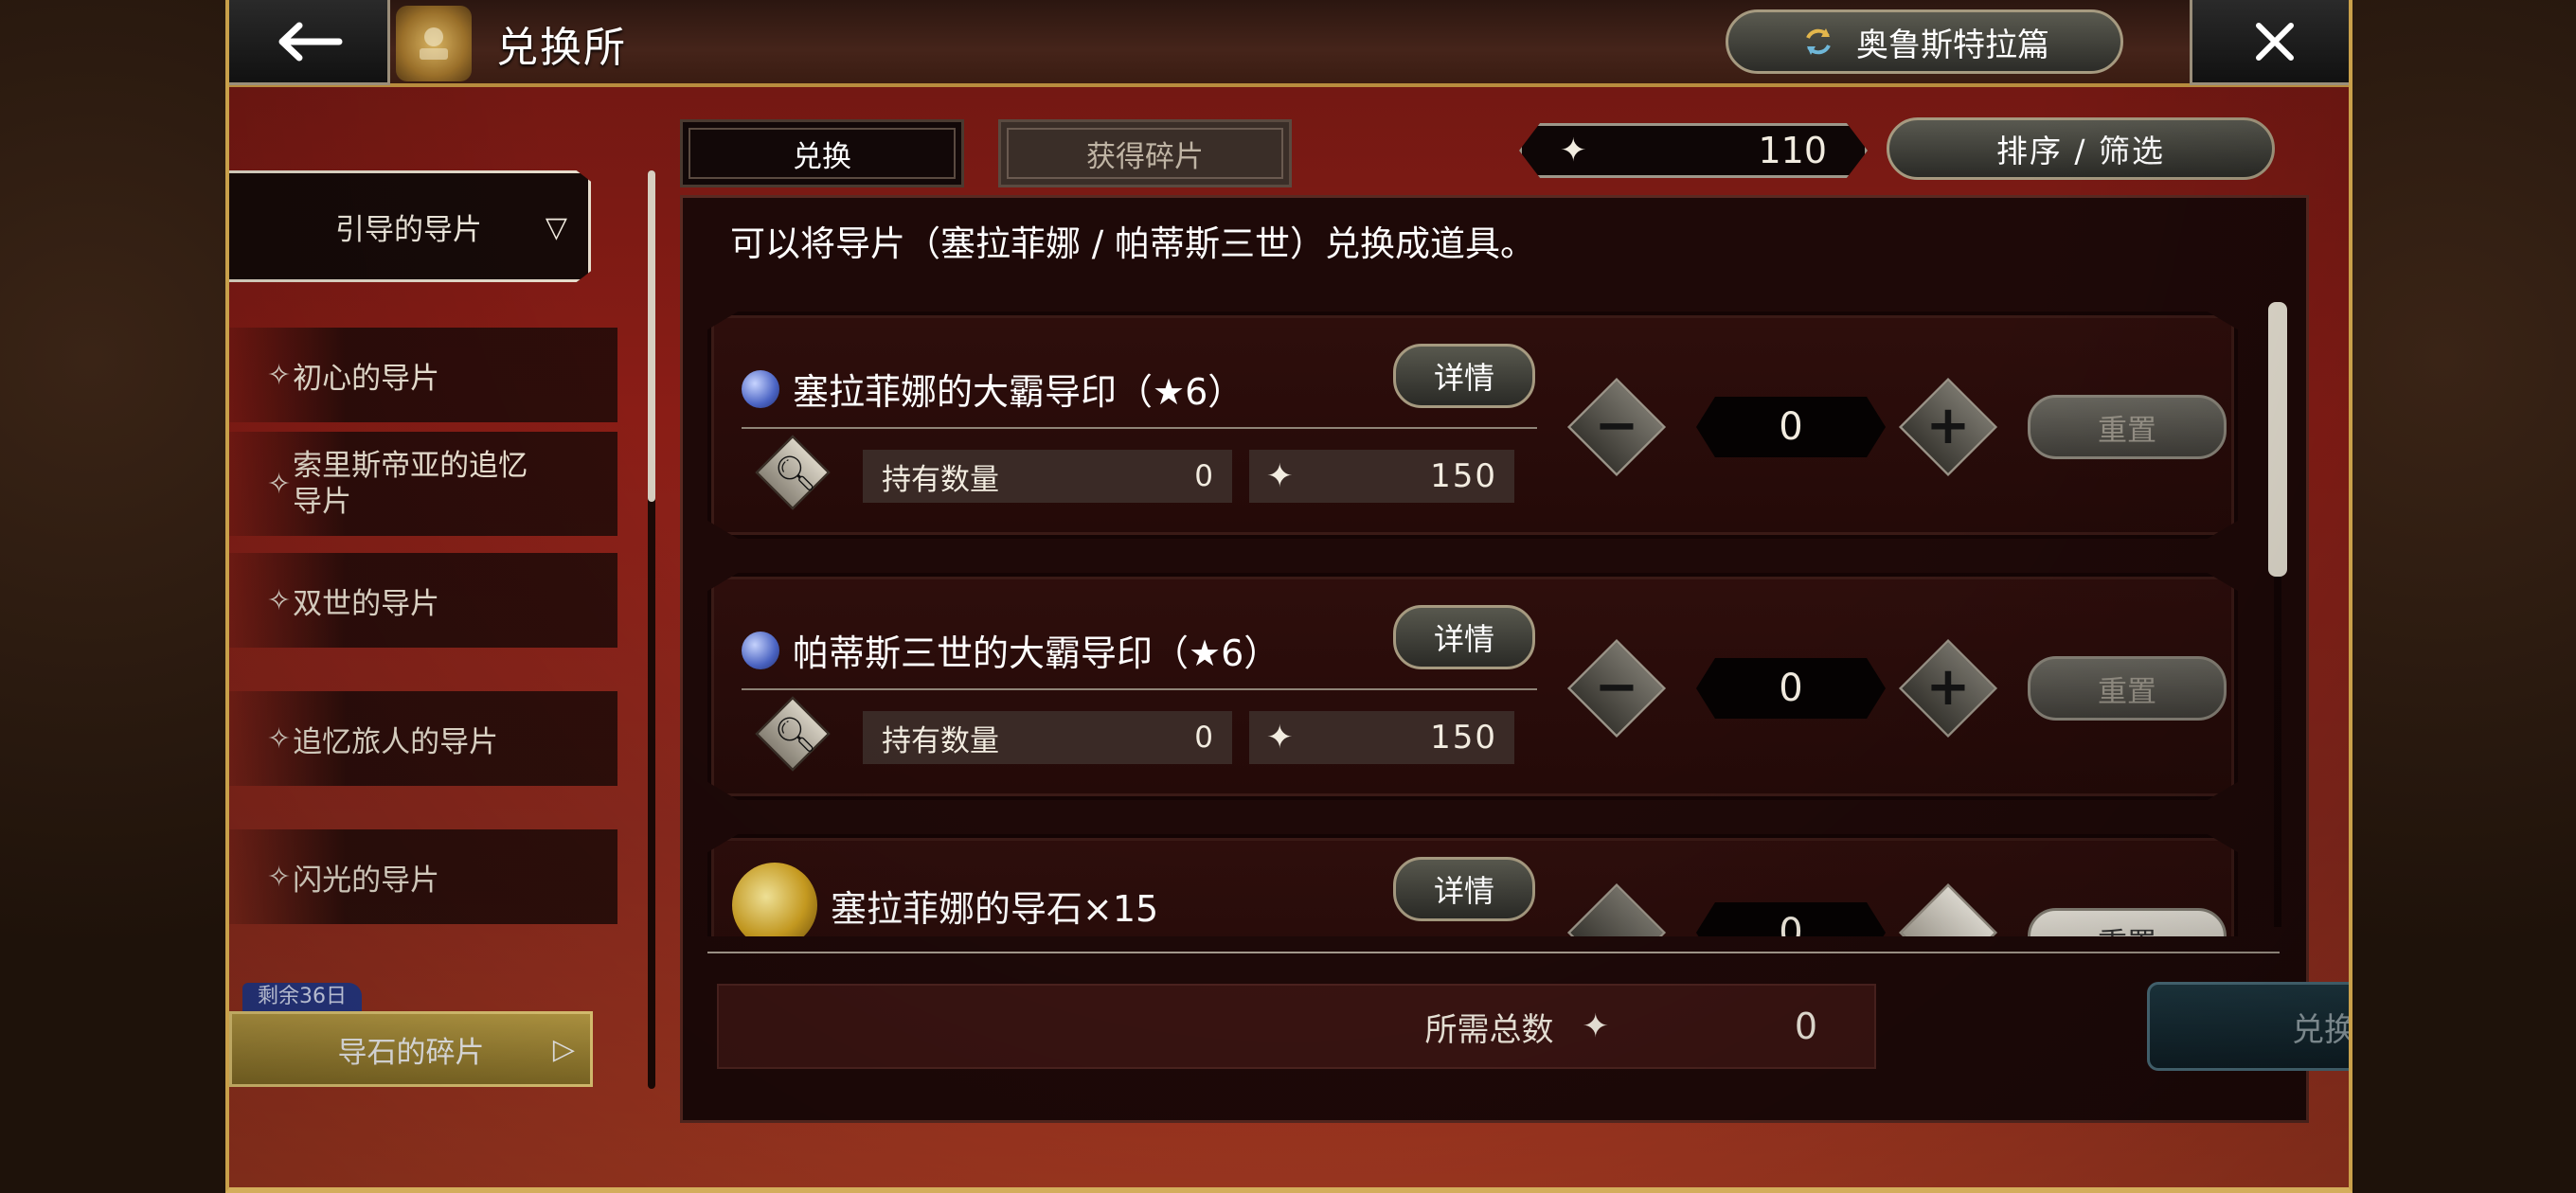  I want to click on sidebar-item-guide-stone-fragments: 导石的碎片 ▷, so click(411, 1049).